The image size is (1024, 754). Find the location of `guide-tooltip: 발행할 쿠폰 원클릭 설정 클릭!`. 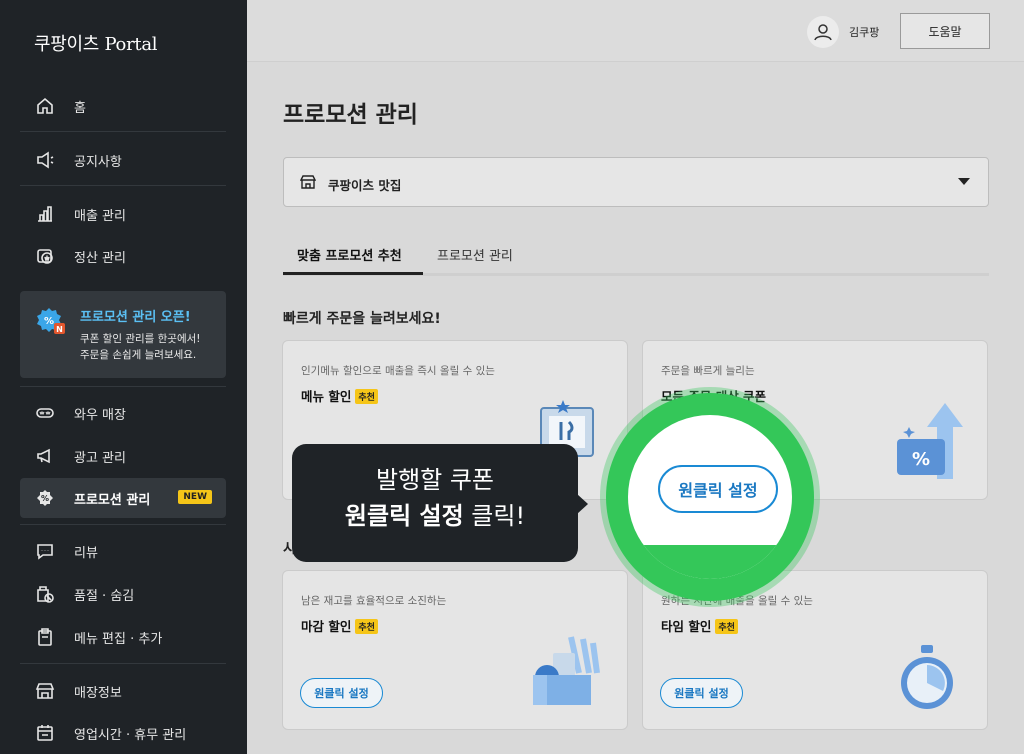

guide-tooltip: 발행할 쿠폰 원클릭 설정 클릭! is located at coordinates (440, 503).